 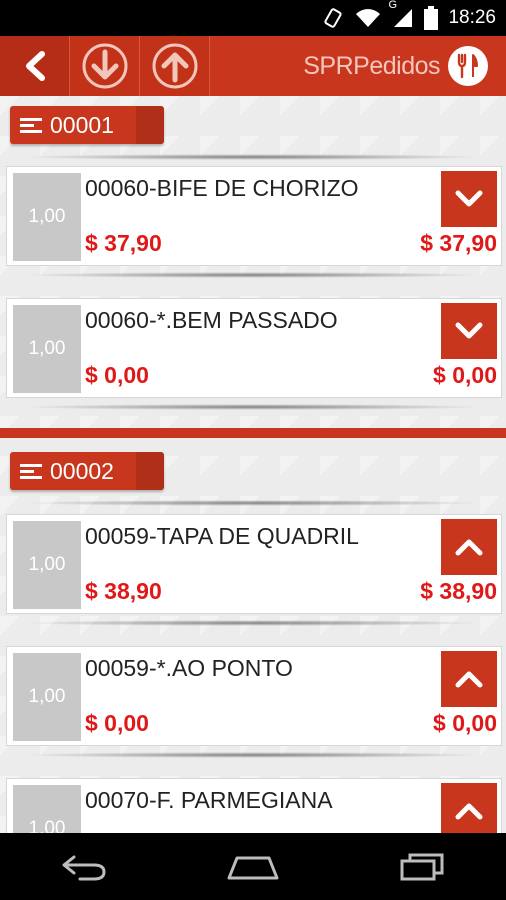 I want to click on brand: SPRPedidos, so click(x=404, y=66).